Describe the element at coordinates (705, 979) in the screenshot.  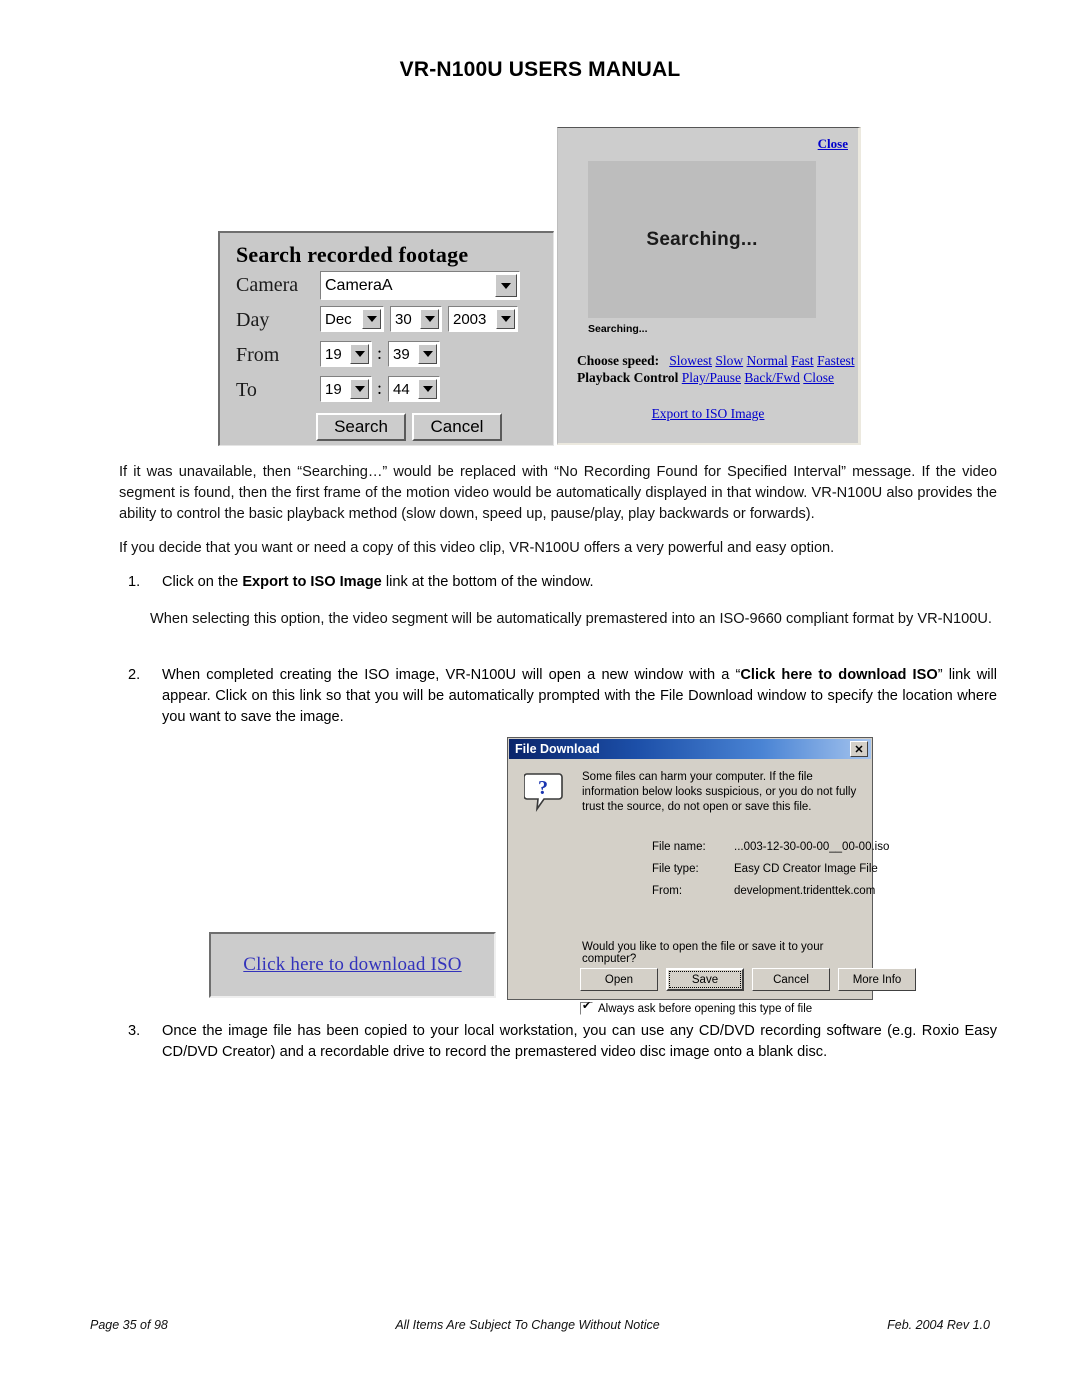
I see `save-button: Save` at that location.